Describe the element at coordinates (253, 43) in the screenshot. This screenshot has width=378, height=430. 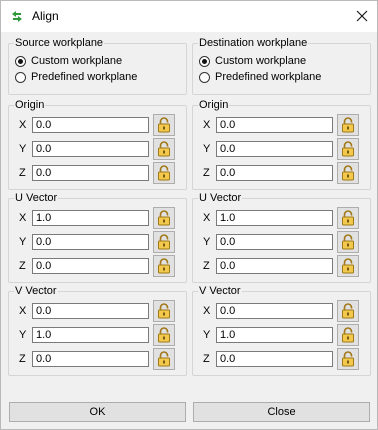
I see `destination-workplane-label: Destination workplane` at that location.